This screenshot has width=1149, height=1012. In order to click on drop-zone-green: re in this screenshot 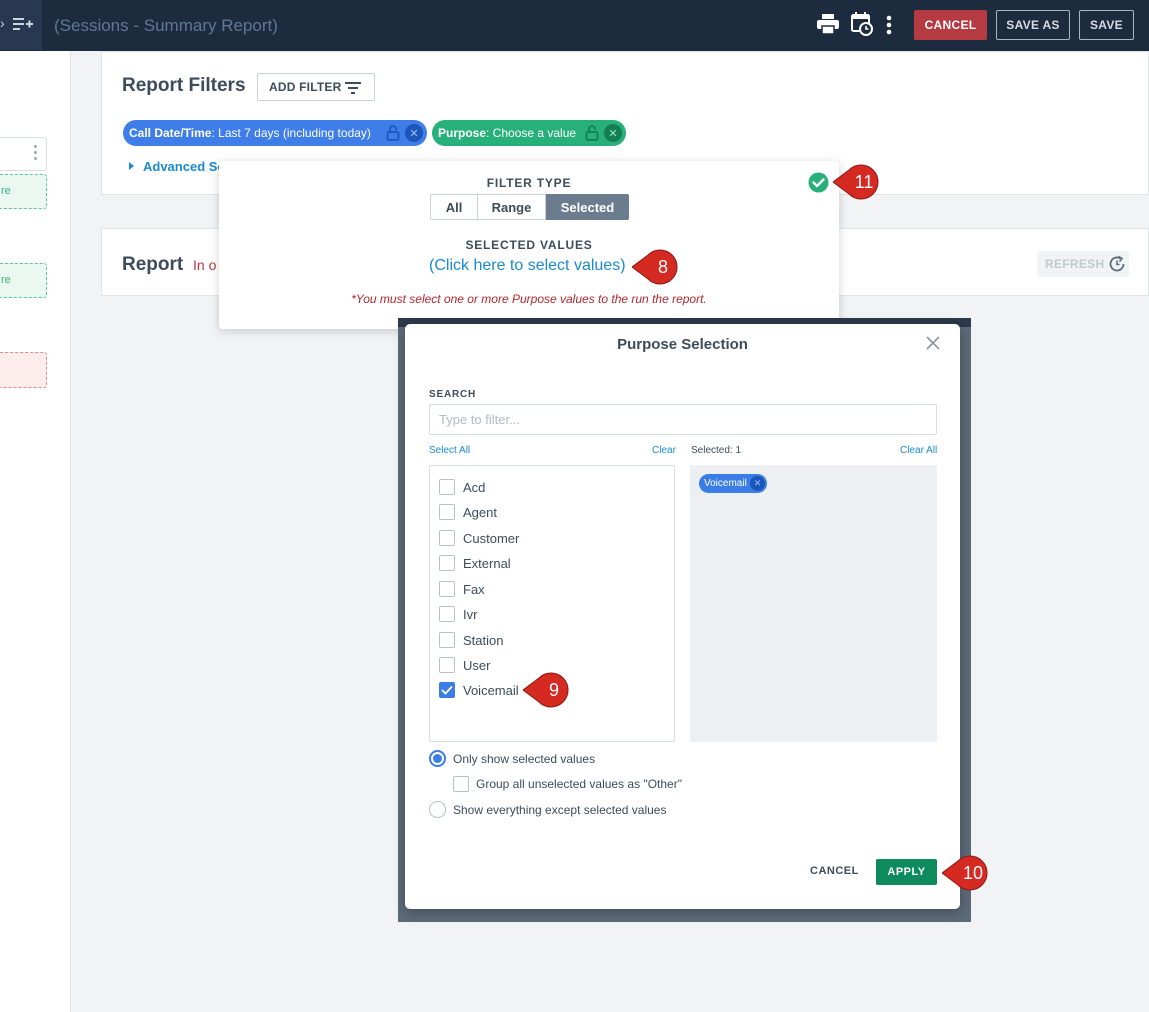, I will do `click(23, 191)`.